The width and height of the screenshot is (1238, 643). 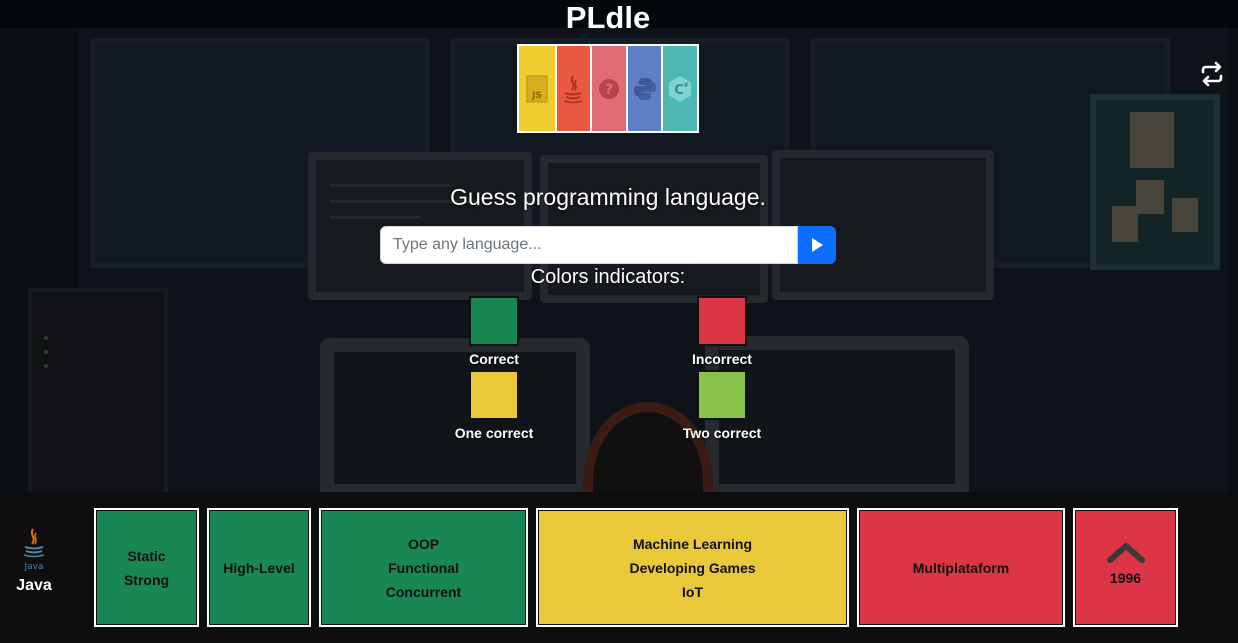 I want to click on javascript-icon: JS, so click(x=537, y=88).